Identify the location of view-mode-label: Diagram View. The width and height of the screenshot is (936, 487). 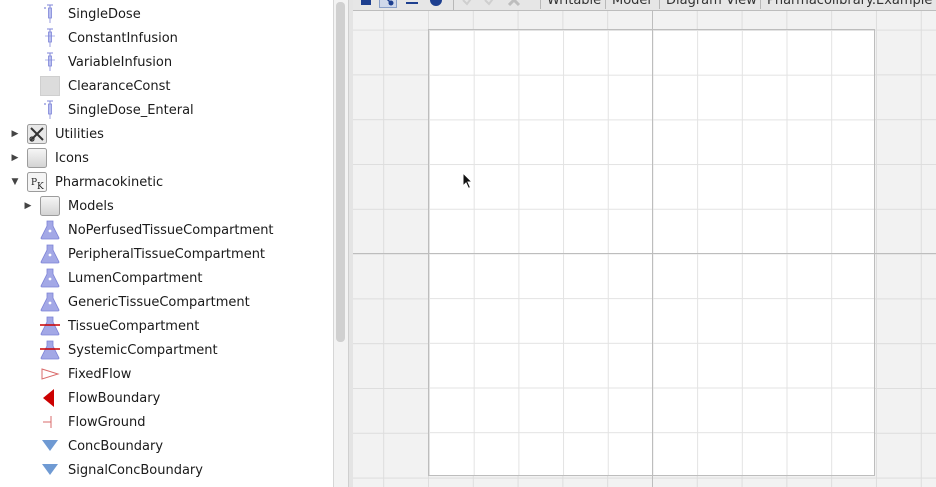
(711, 4).